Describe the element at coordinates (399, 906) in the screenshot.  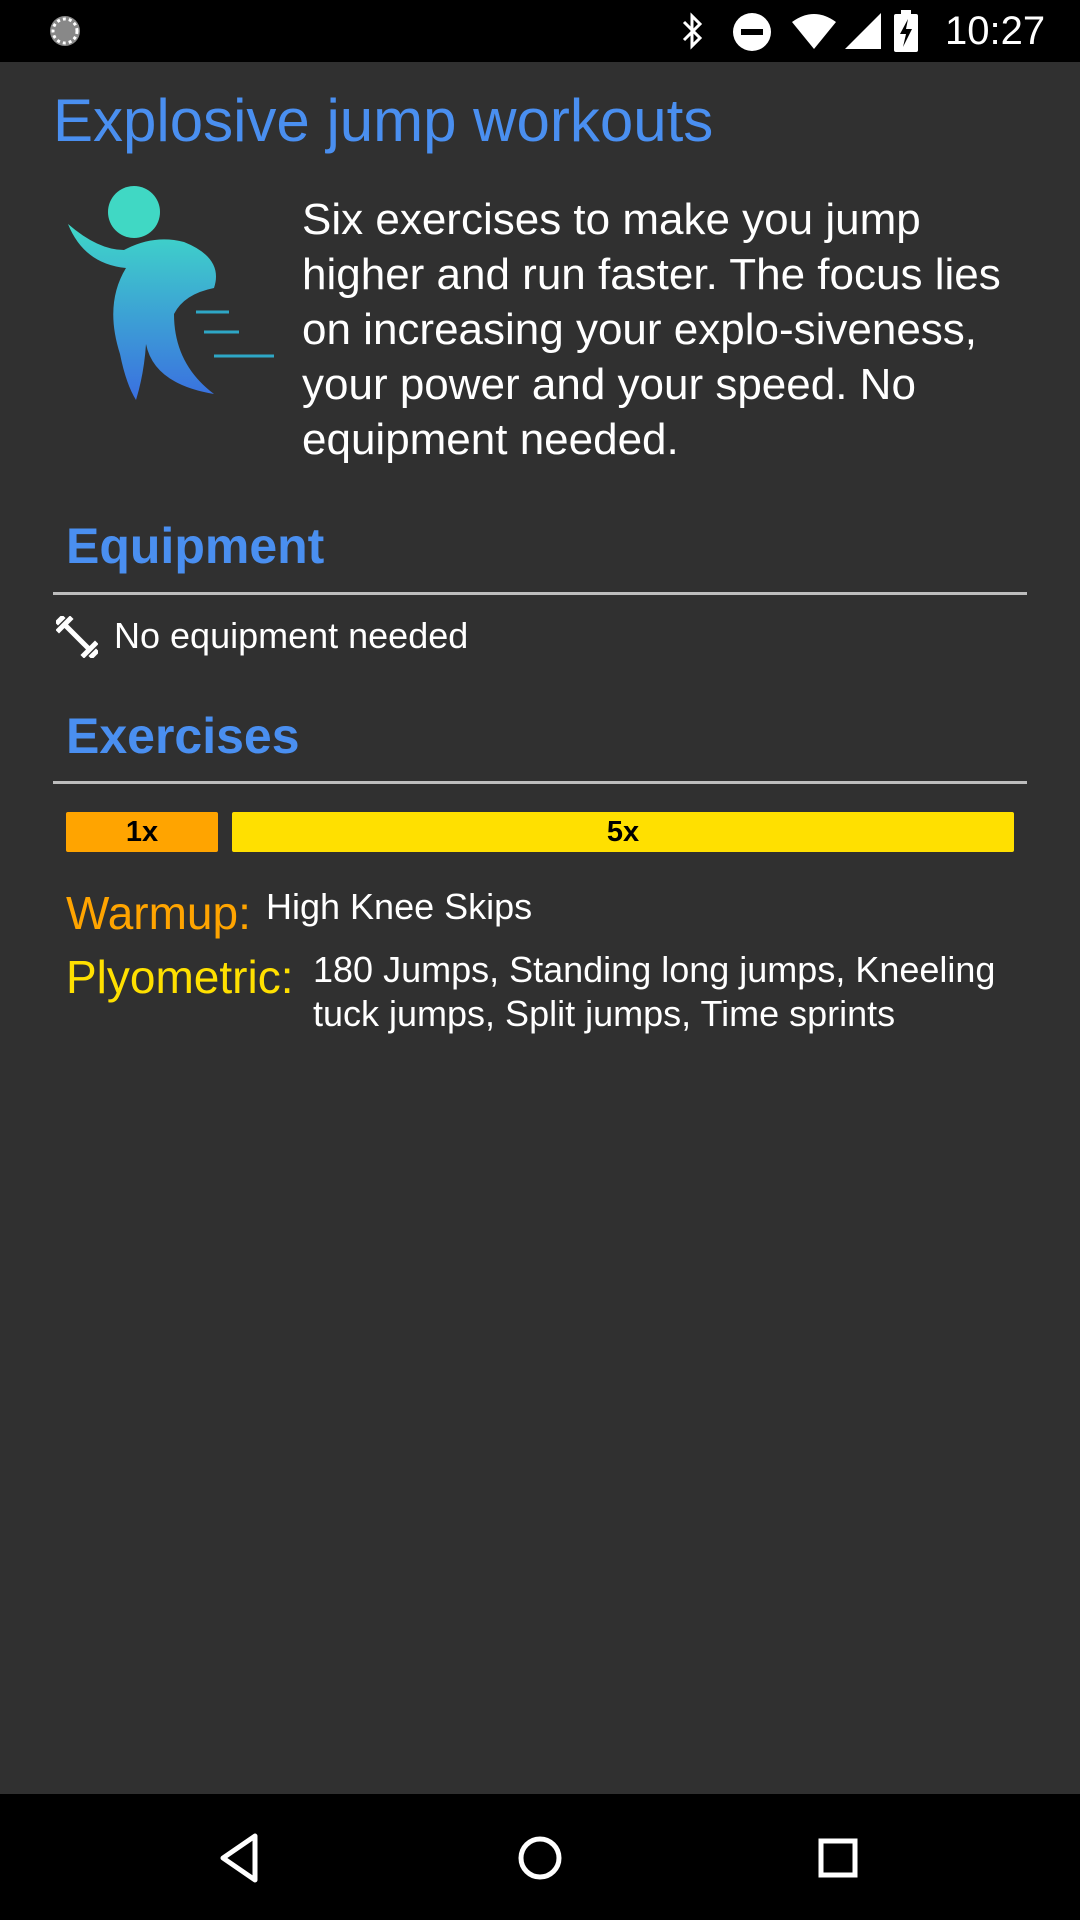
I see `warmup-exercises: High Knee Skips` at that location.